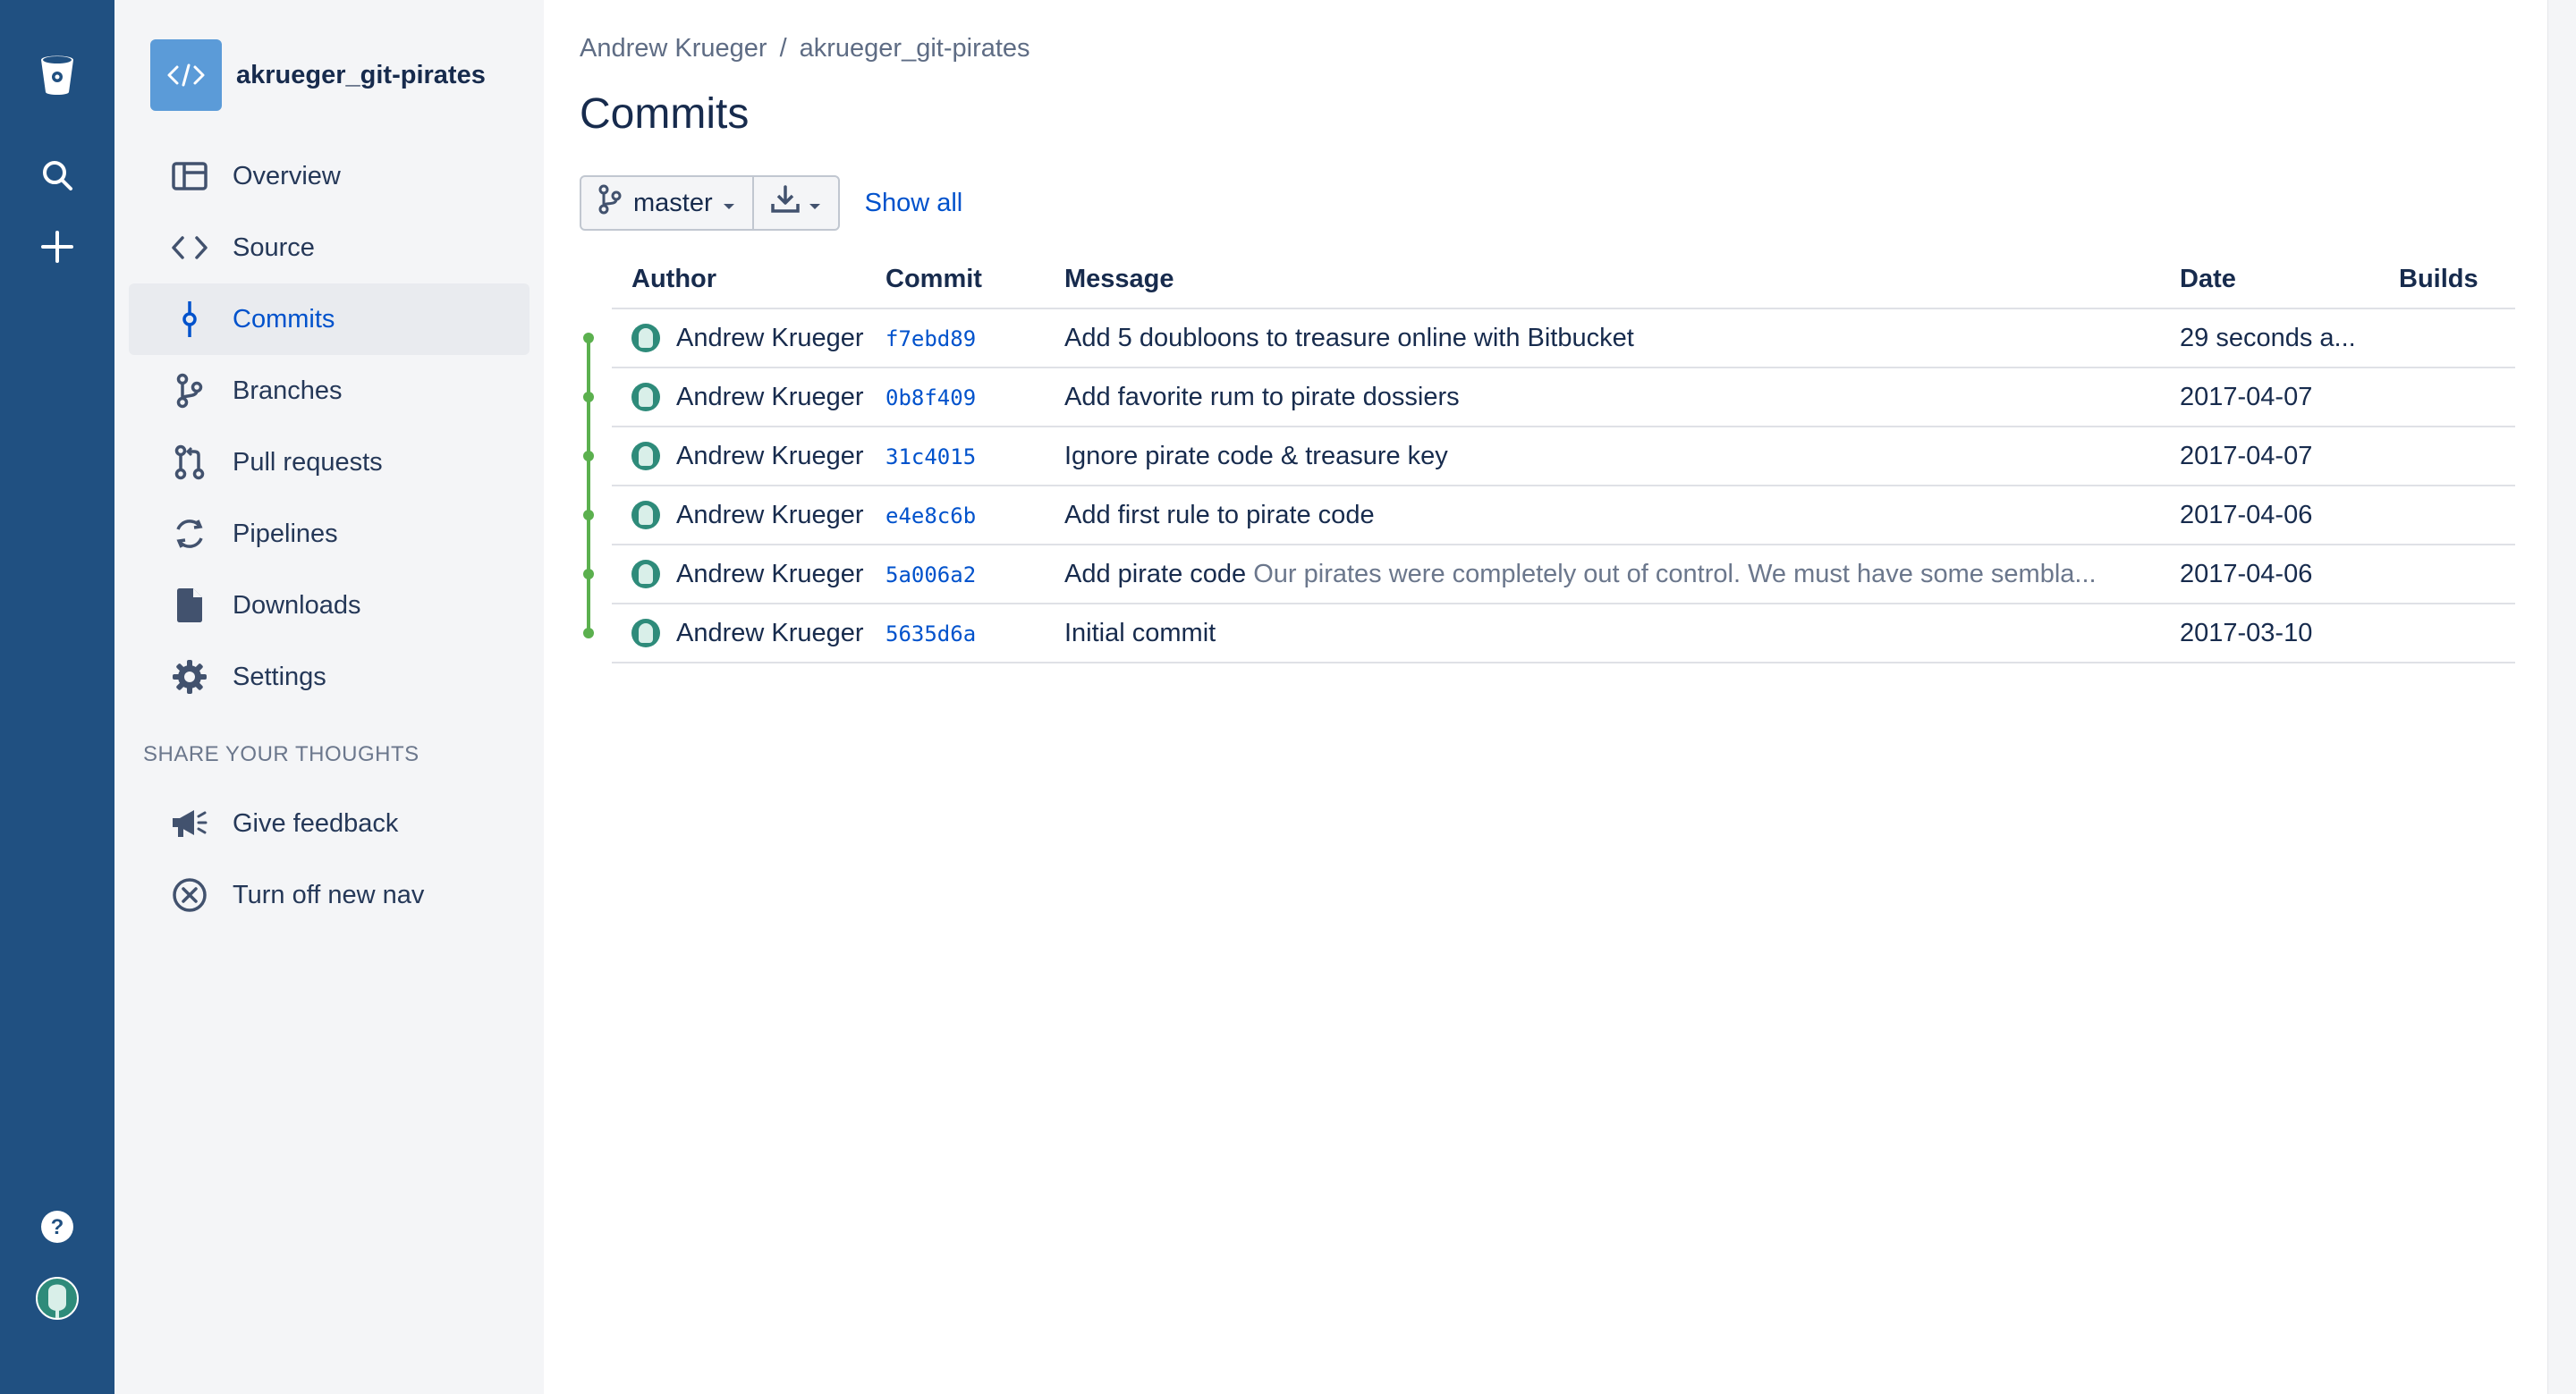  I want to click on code-icon, so click(189, 247).